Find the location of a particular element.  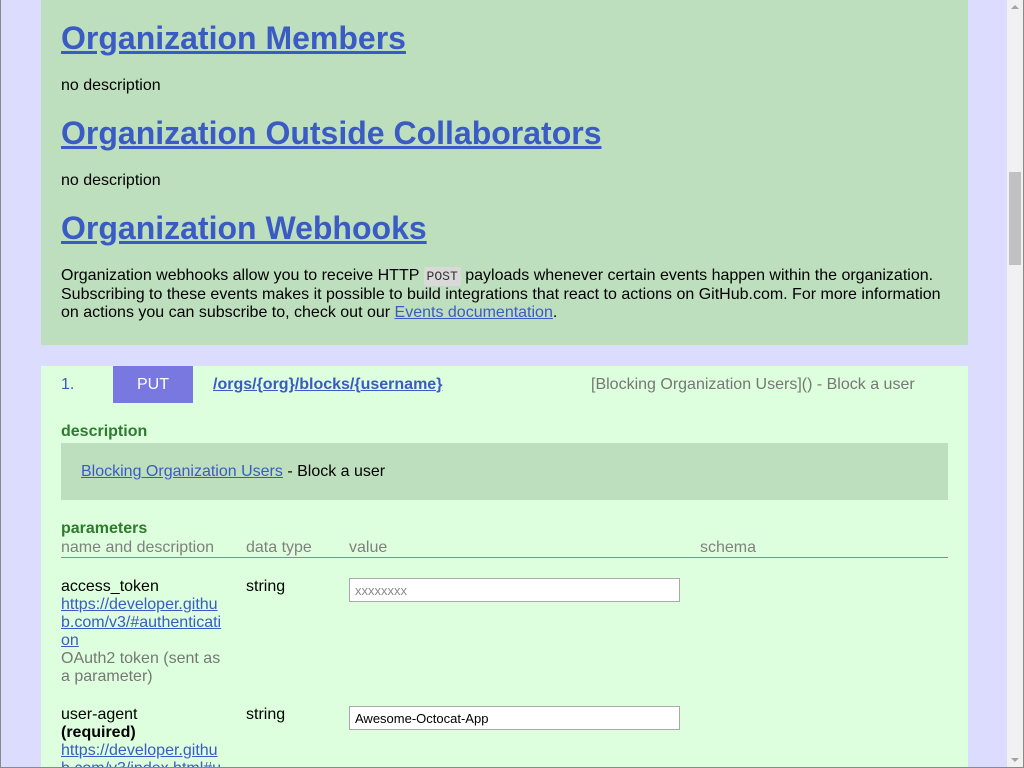

operation-path: /orgs/{org}/blocks/{username} is located at coordinates (402, 385).